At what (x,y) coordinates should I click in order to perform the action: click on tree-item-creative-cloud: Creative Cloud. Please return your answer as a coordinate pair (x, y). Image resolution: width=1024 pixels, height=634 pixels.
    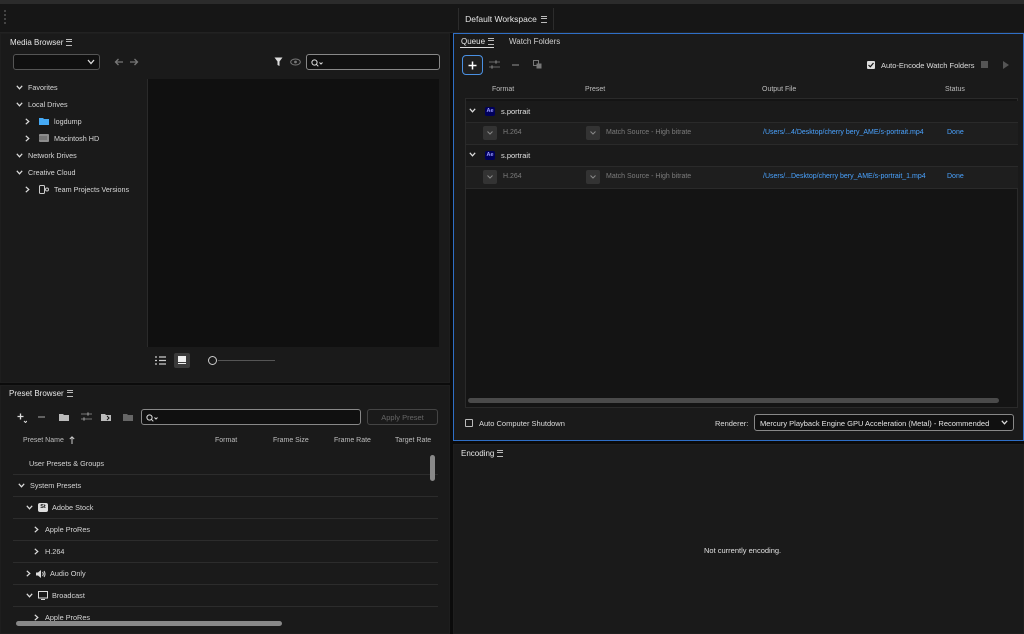
    Looking at the image, I should click on (46, 172).